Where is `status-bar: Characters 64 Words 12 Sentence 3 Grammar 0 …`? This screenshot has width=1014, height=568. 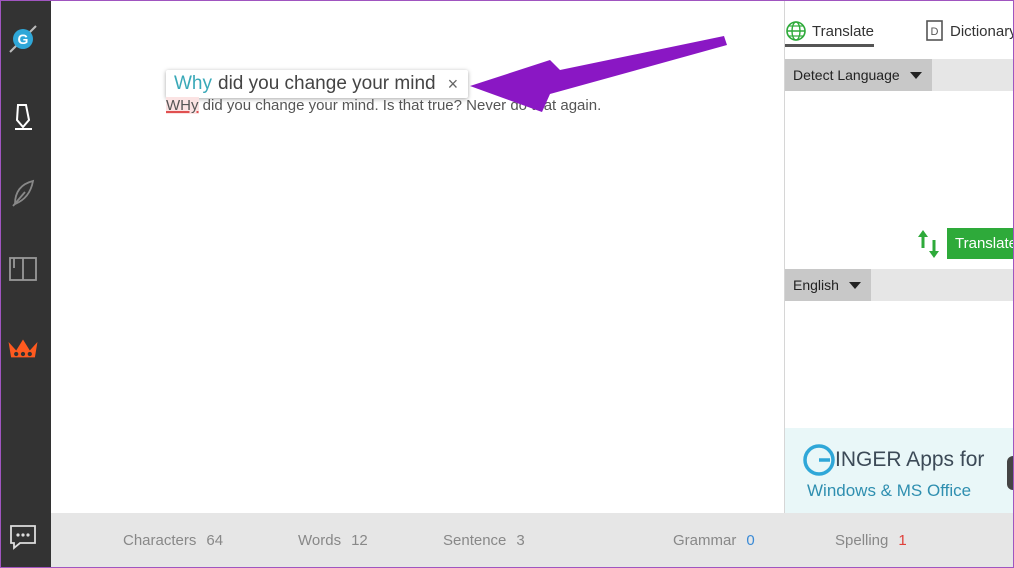 status-bar: Characters 64 Words 12 Sentence 3 Grammar 0 … is located at coordinates (532, 540).